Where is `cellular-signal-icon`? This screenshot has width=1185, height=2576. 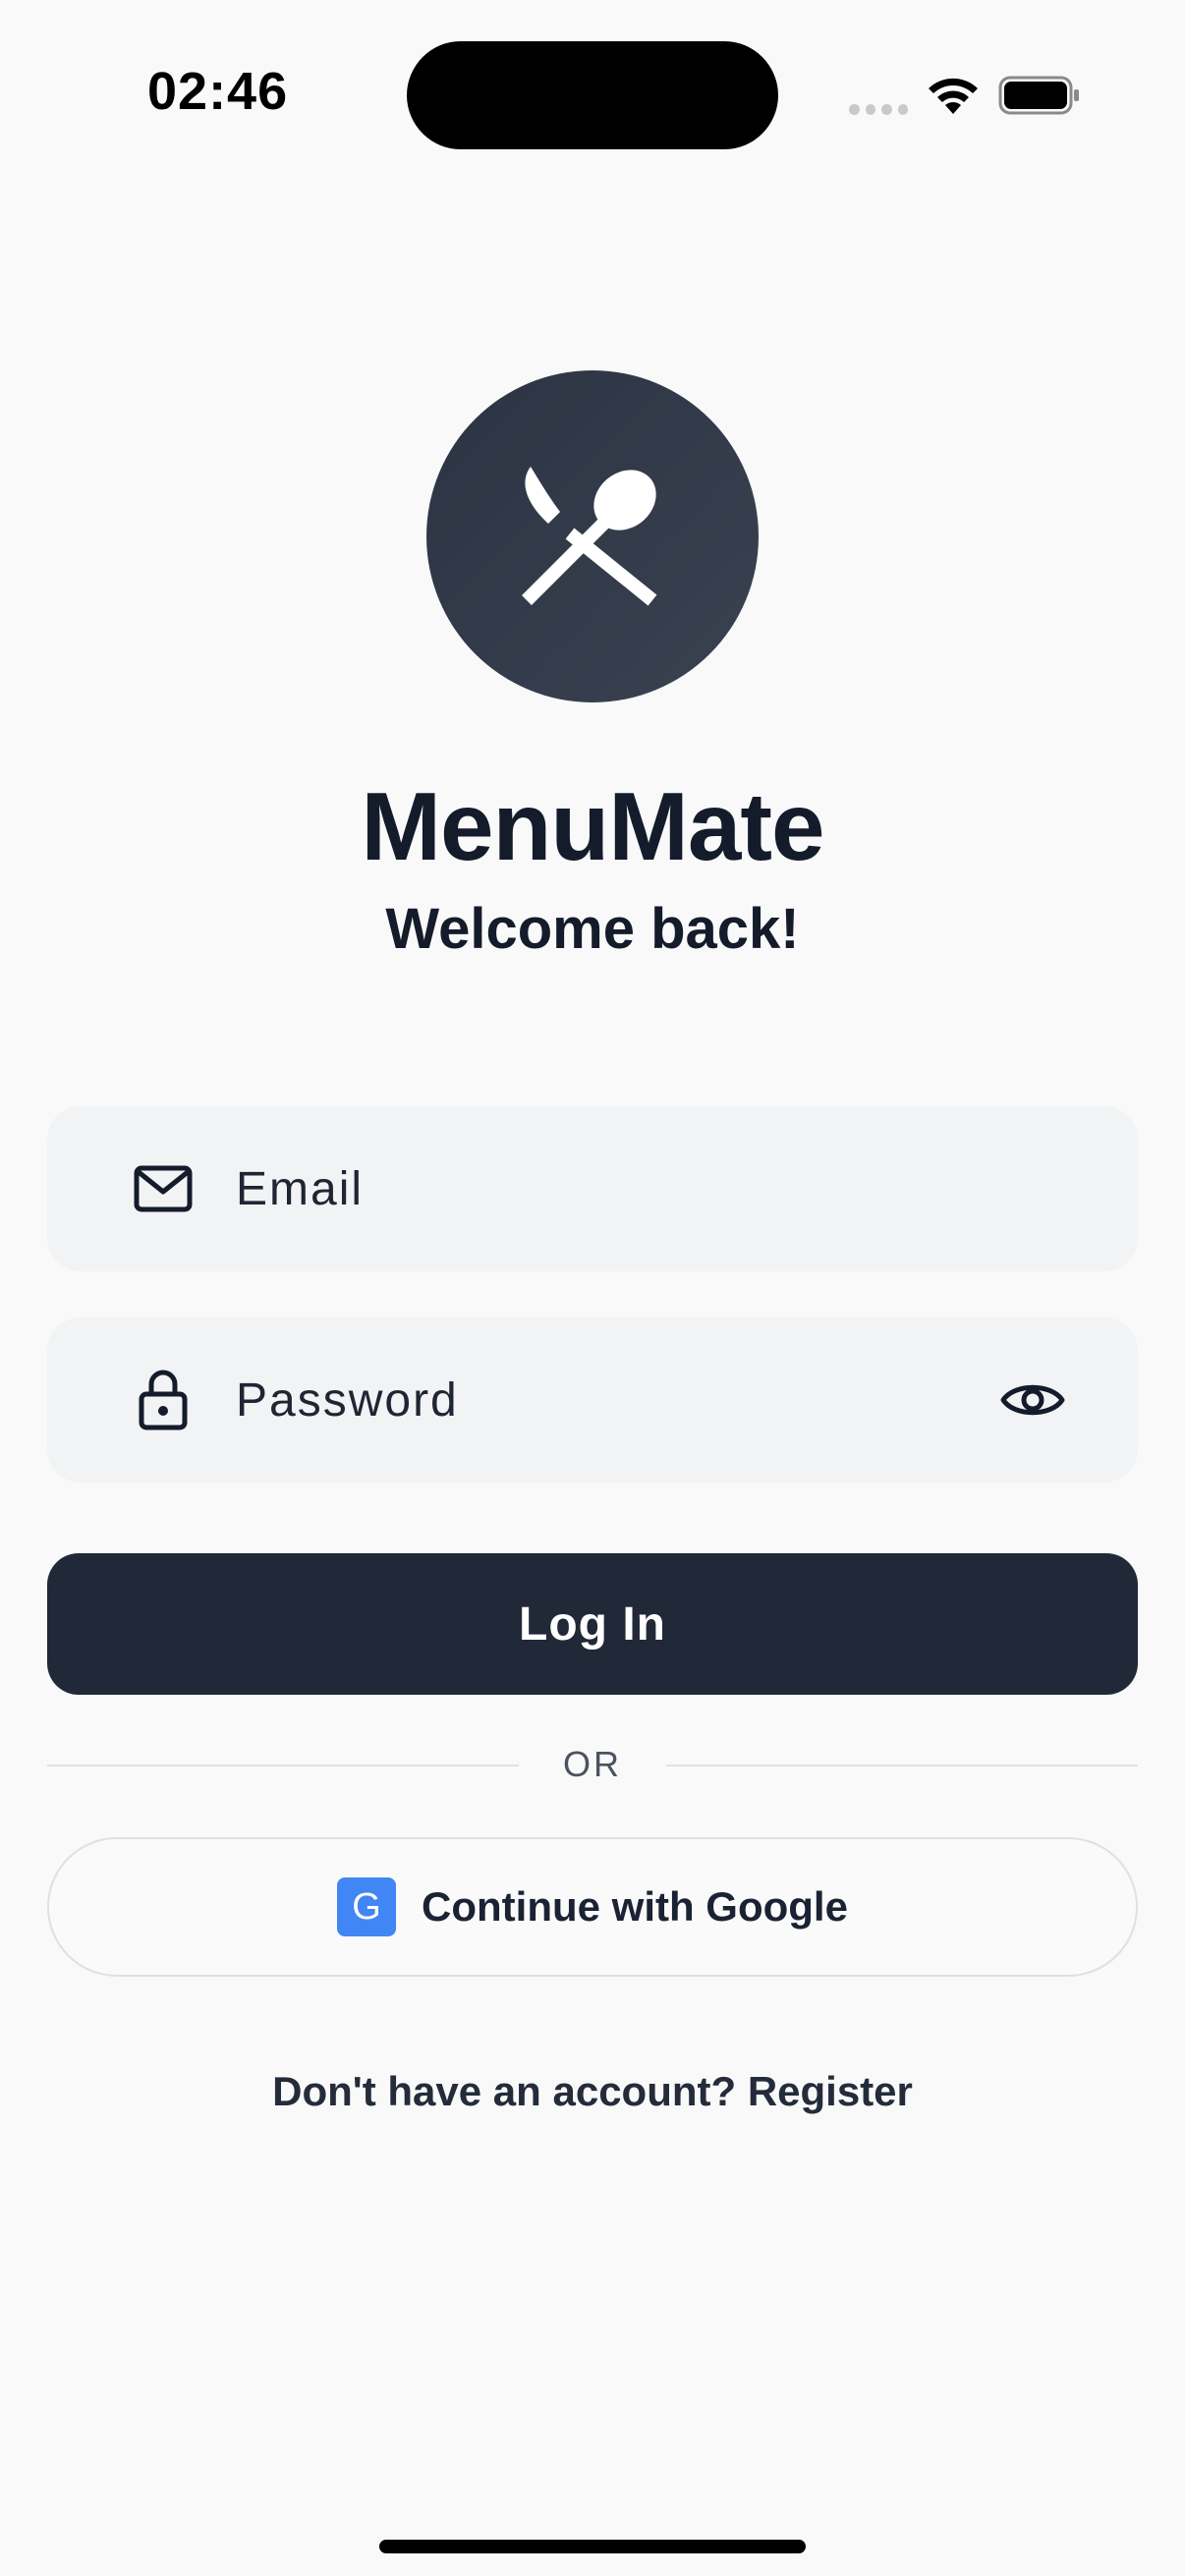
cellular-signal-icon is located at coordinates (879, 109).